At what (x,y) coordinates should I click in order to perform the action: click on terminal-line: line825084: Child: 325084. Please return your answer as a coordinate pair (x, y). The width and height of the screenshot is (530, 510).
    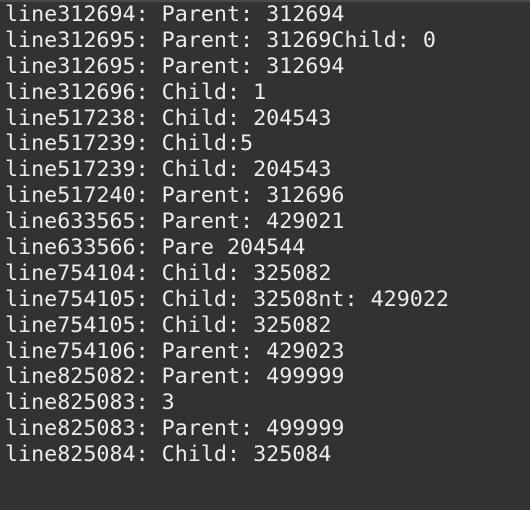
    Looking at the image, I should click on (168, 455).